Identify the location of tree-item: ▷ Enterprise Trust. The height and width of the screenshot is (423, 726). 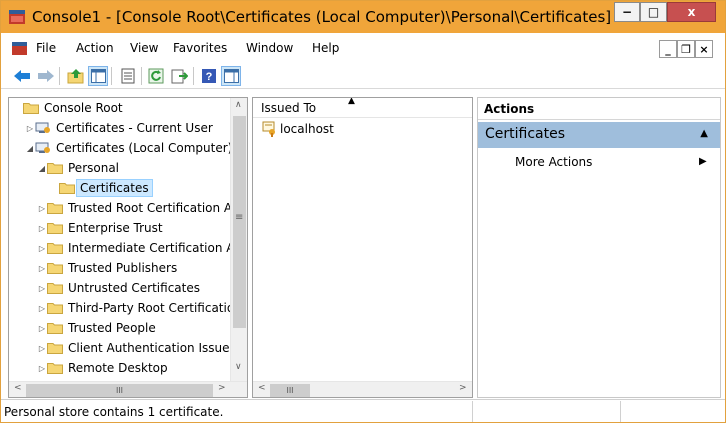
(100, 228).